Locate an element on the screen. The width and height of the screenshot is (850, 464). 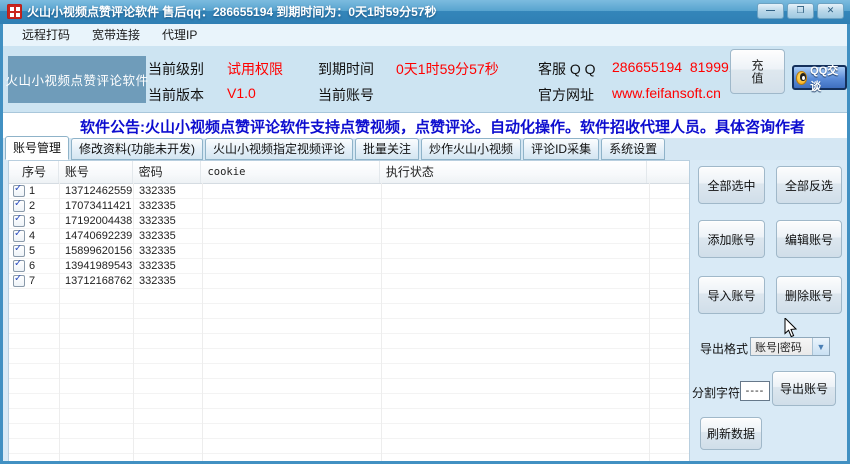
header-field-label: 当前版本 is located at coordinates (176, 95).